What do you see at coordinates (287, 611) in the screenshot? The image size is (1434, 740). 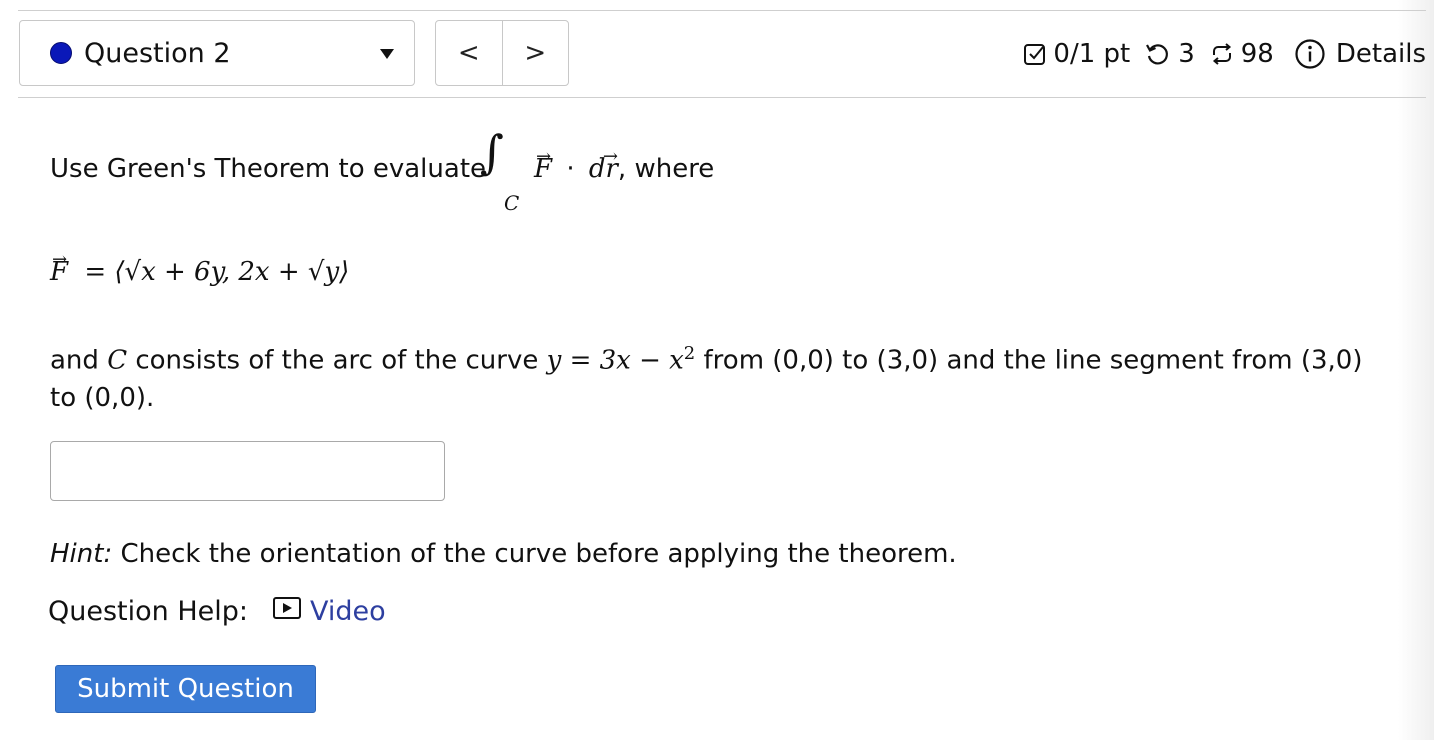 I see `play-video-icon` at bounding box center [287, 611].